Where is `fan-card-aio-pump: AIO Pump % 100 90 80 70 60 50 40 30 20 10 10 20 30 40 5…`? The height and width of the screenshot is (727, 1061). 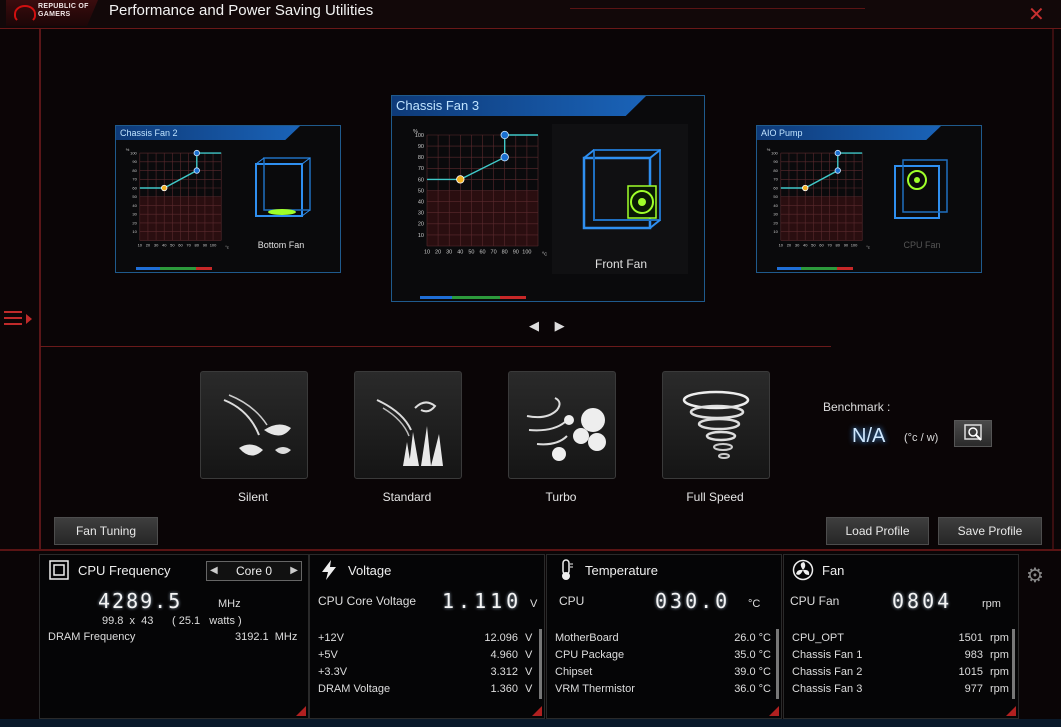
fan-card-aio-pump: AIO Pump % 100 90 80 70 60 50 40 30 20 10 10 20 30 40 5… is located at coordinates (869, 199).